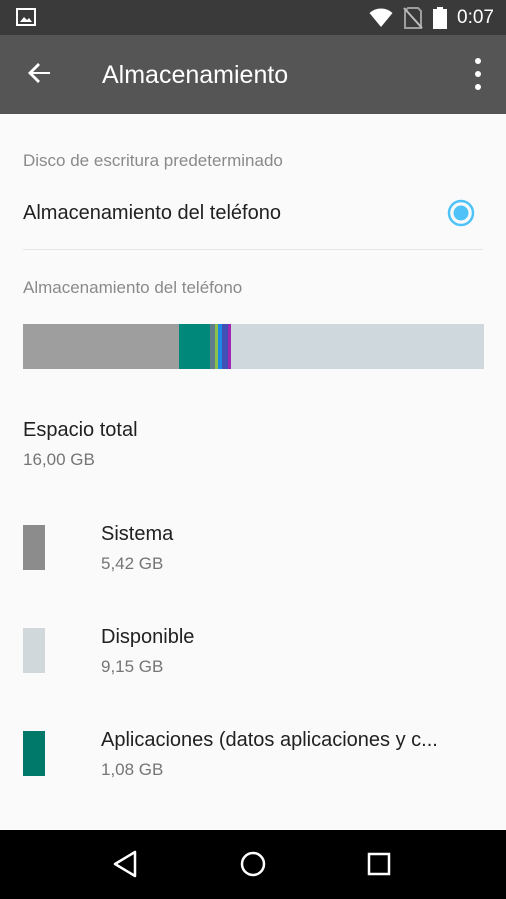  I want to click on legend-value: 1,08 GB, so click(132, 769).